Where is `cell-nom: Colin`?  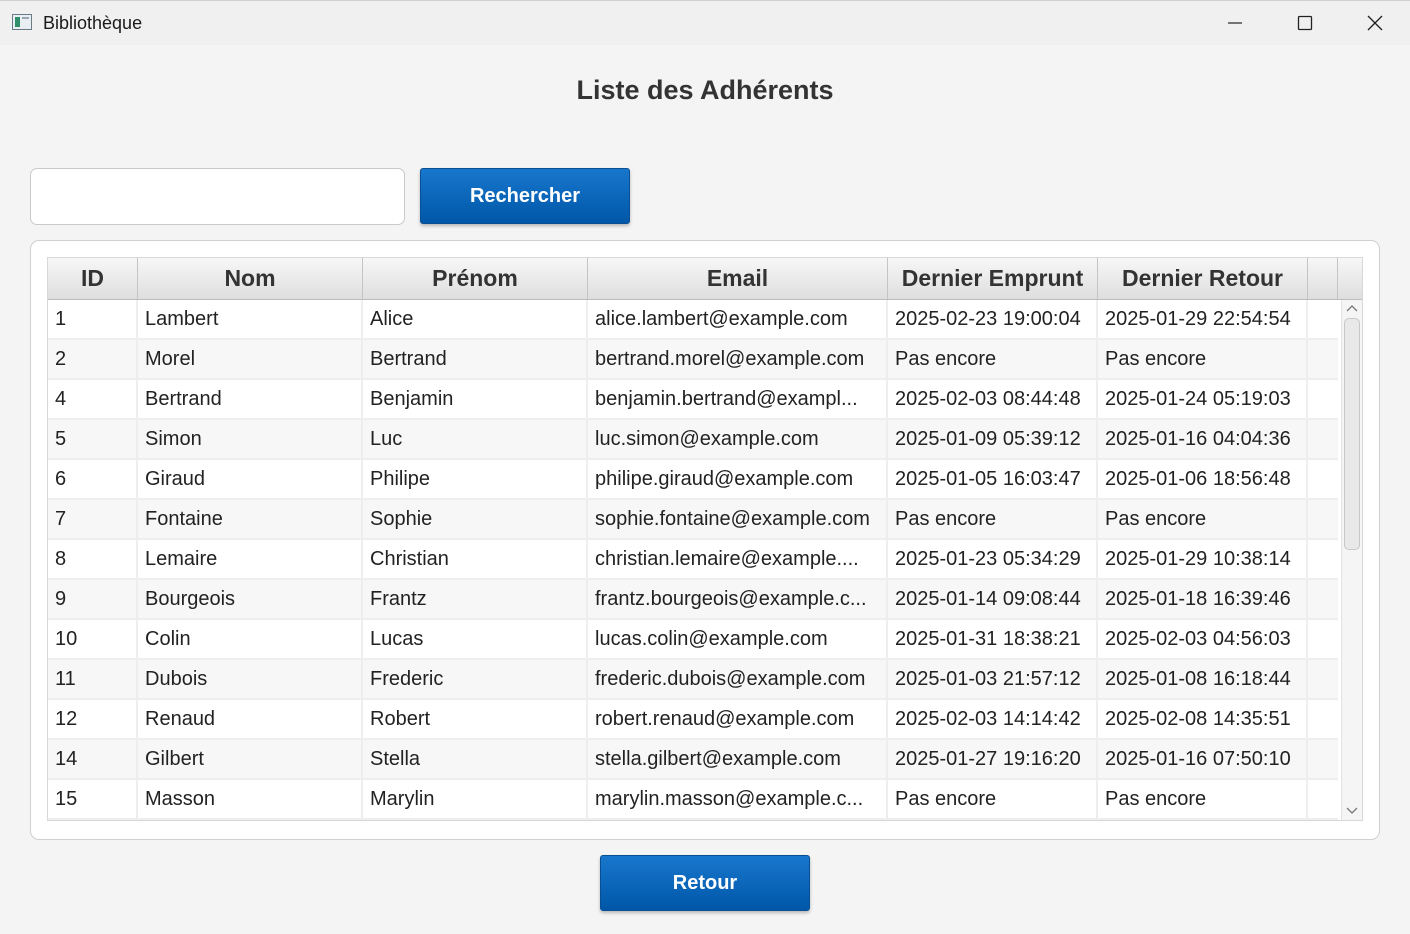
cell-nom: Colin is located at coordinates (250, 639).